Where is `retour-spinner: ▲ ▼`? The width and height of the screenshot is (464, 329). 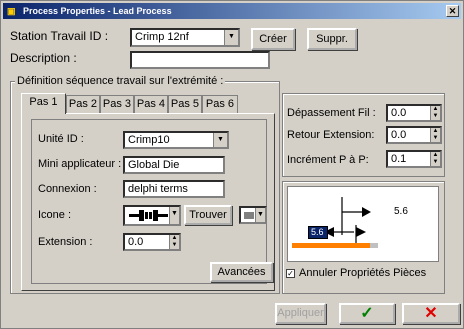
retour-spinner: ▲ ▼ is located at coordinates (435, 135).